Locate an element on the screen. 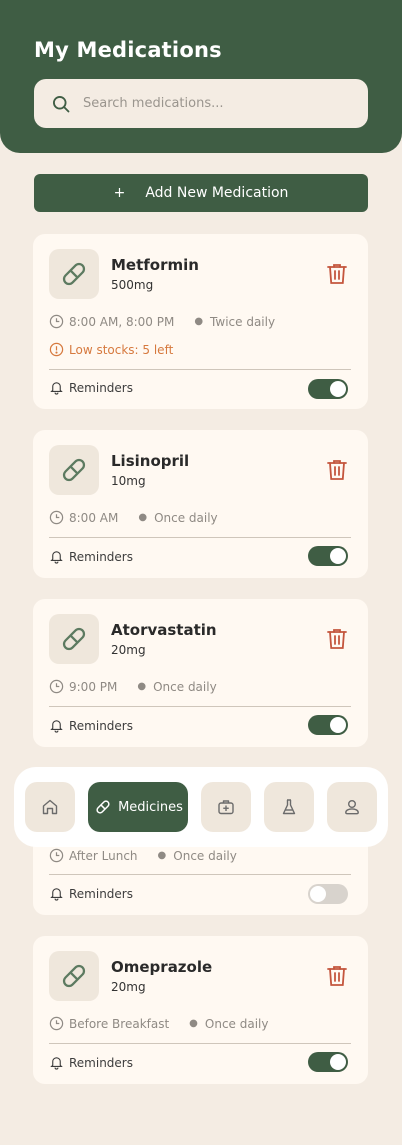 The image size is (402, 1145). schedule-info: 8:00 AM, 8:00 PM ● Twice daily is located at coordinates (162, 321).